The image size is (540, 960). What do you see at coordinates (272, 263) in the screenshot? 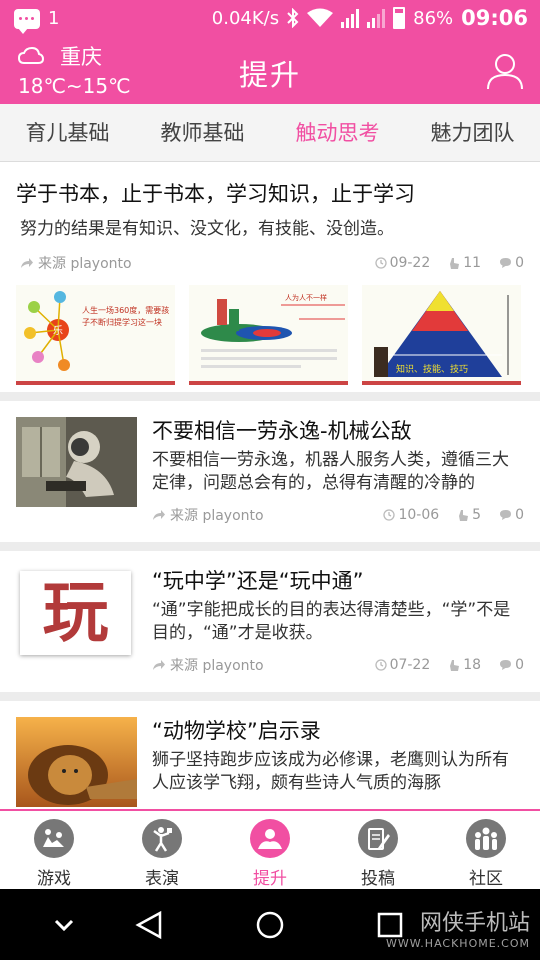
I see `article-meta: 来源 playonto 09-22 11 0` at bounding box center [272, 263].